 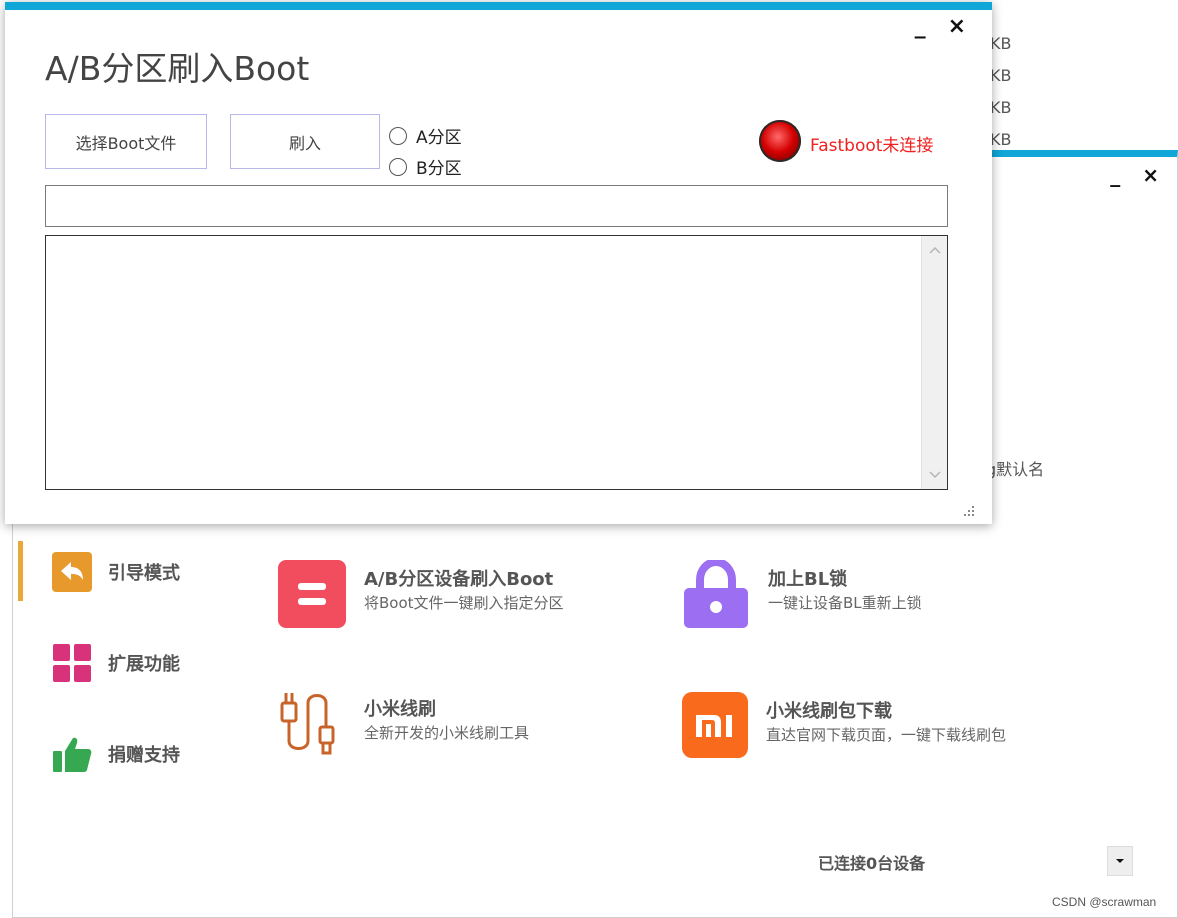 I want to click on radio-a-circle, so click(x=398, y=135).